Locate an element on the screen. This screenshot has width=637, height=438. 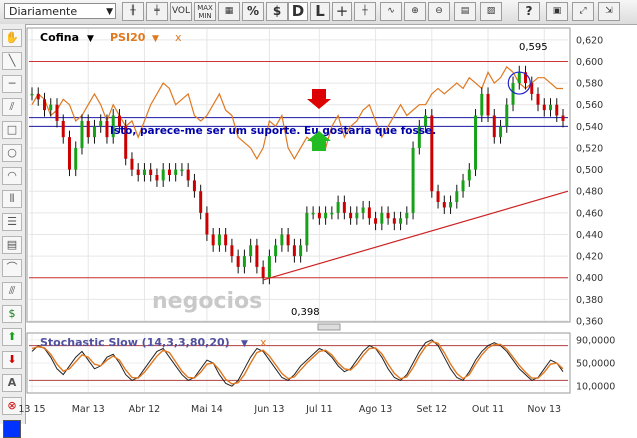
y-tick-label: 0,580 is located at coordinates (589, 84).